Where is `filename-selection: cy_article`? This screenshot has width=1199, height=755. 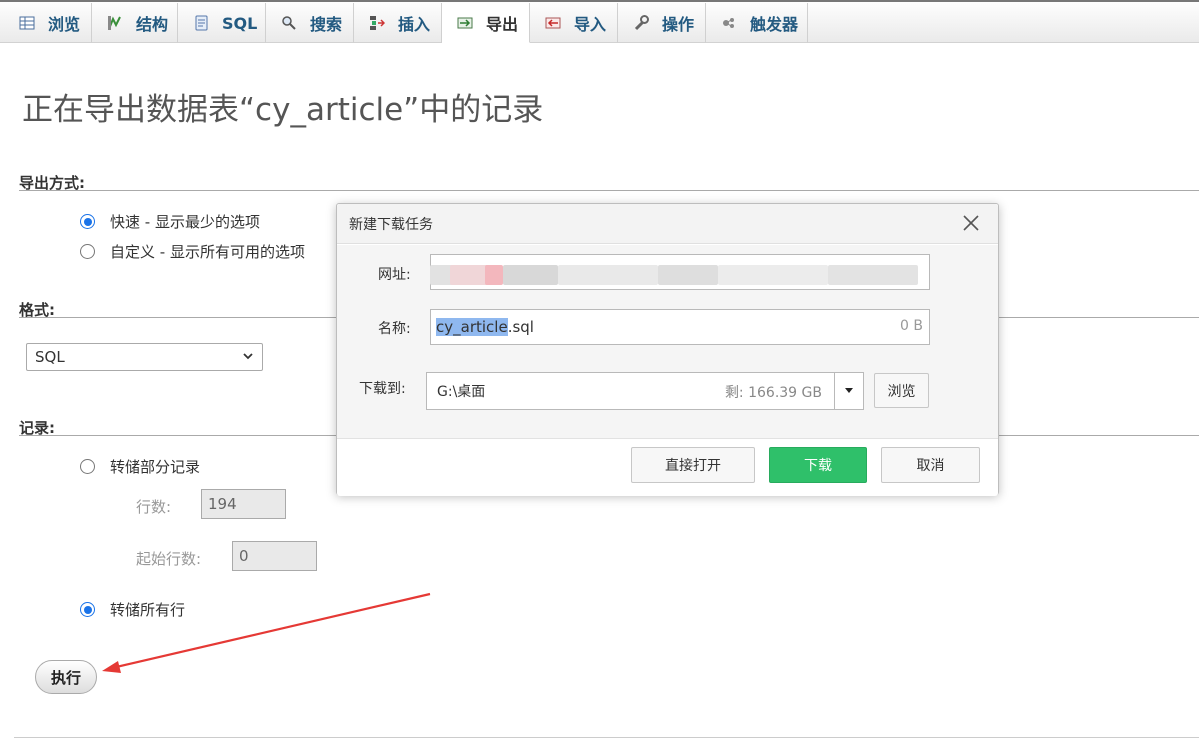 filename-selection: cy_article is located at coordinates (472, 327).